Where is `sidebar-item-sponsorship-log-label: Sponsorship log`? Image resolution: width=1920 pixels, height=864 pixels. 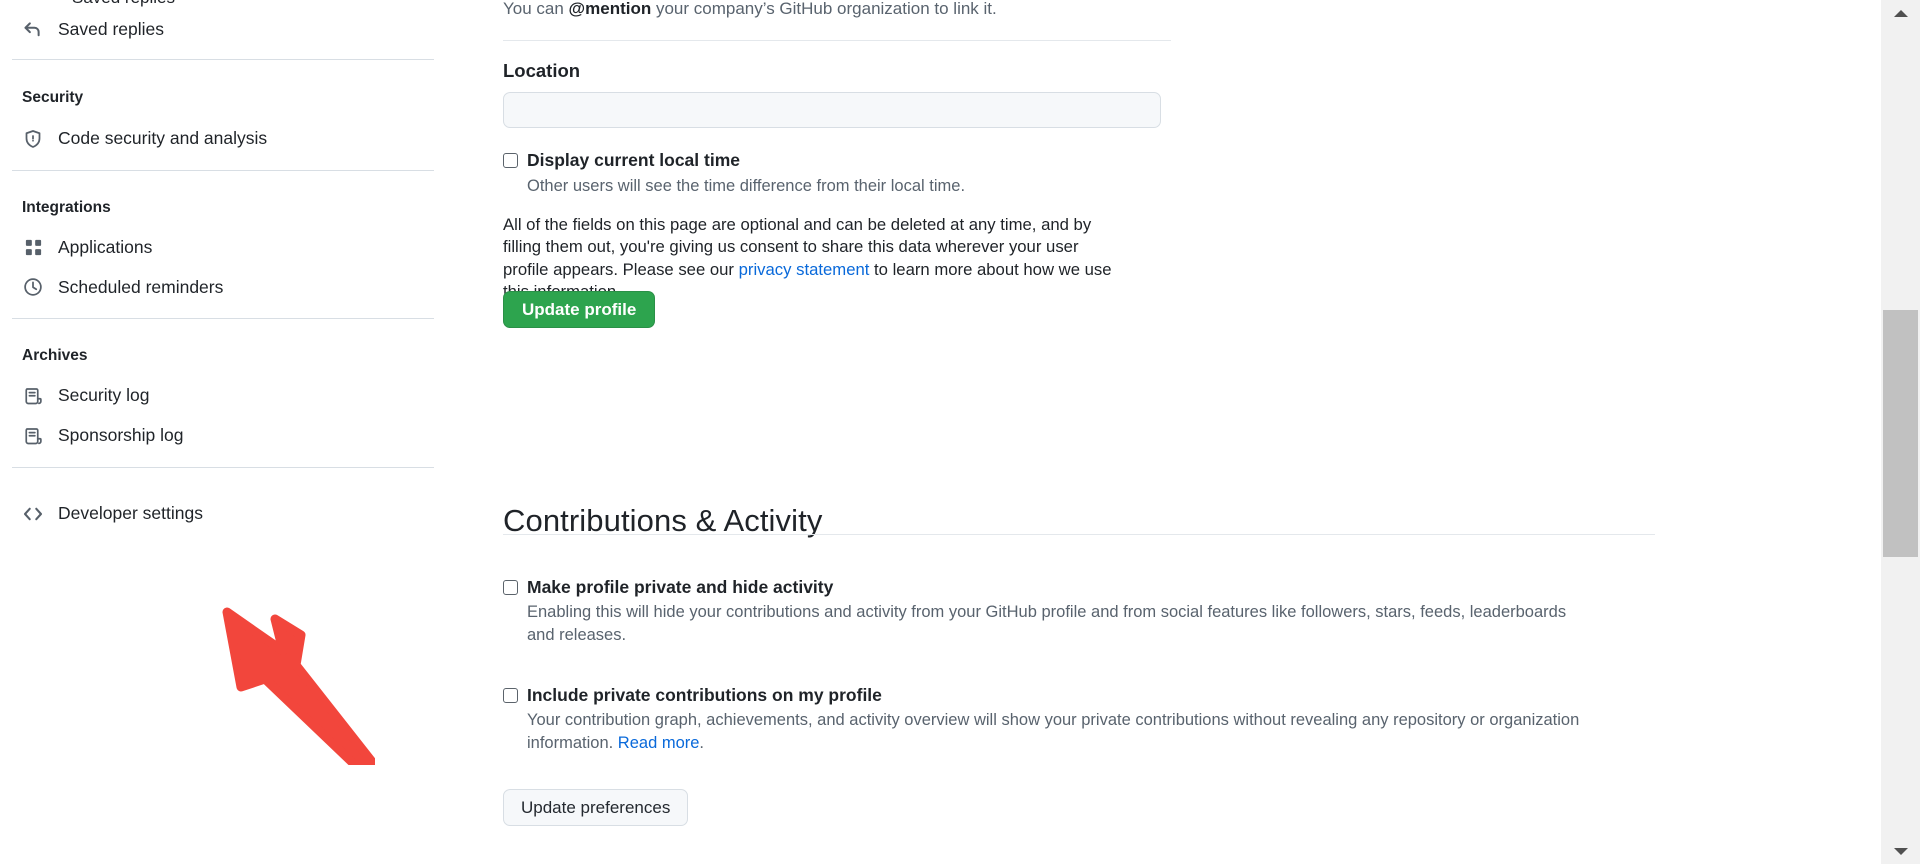 sidebar-item-sponsorship-log-label: Sponsorship log is located at coordinates (121, 435).